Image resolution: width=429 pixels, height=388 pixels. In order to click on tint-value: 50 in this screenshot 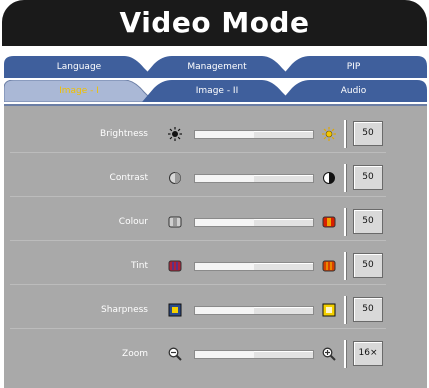, I will do `click(368, 265)`.